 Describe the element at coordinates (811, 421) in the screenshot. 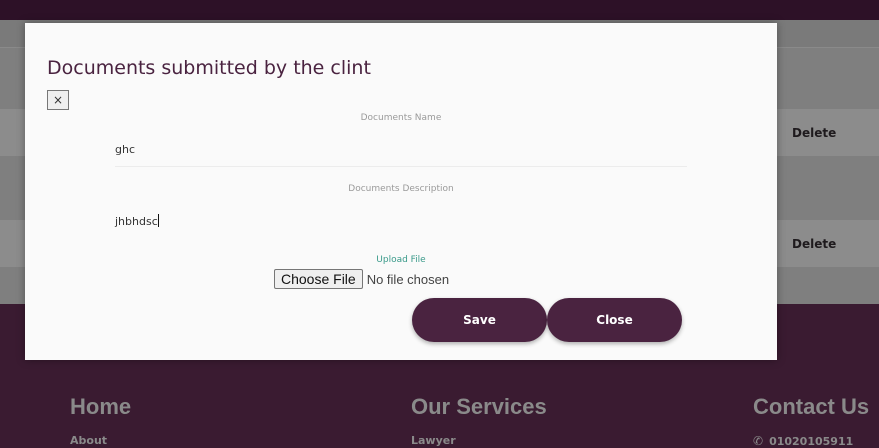

I see `footer-contact-column: Contact Us ✆ 01020105911` at that location.